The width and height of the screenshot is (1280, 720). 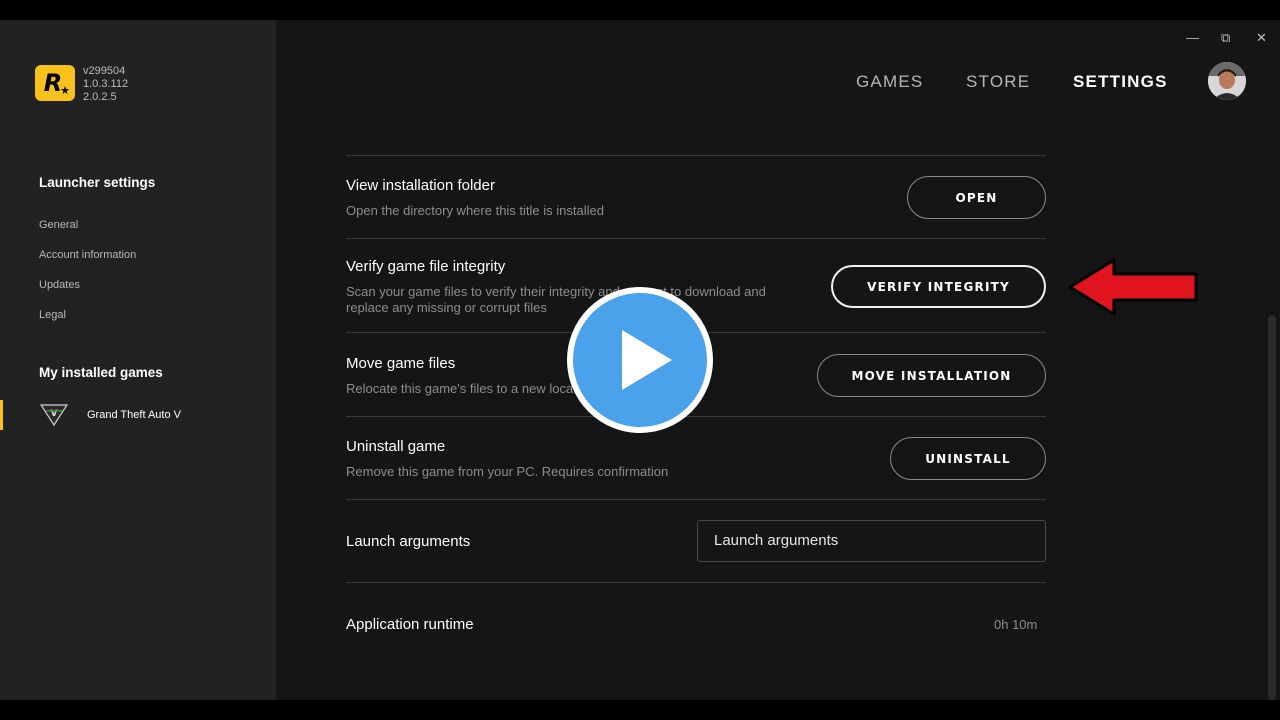 What do you see at coordinates (396, 446) in the screenshot?
I see `uninstall-title: Uninstall game` at bounding box center [396, 446].